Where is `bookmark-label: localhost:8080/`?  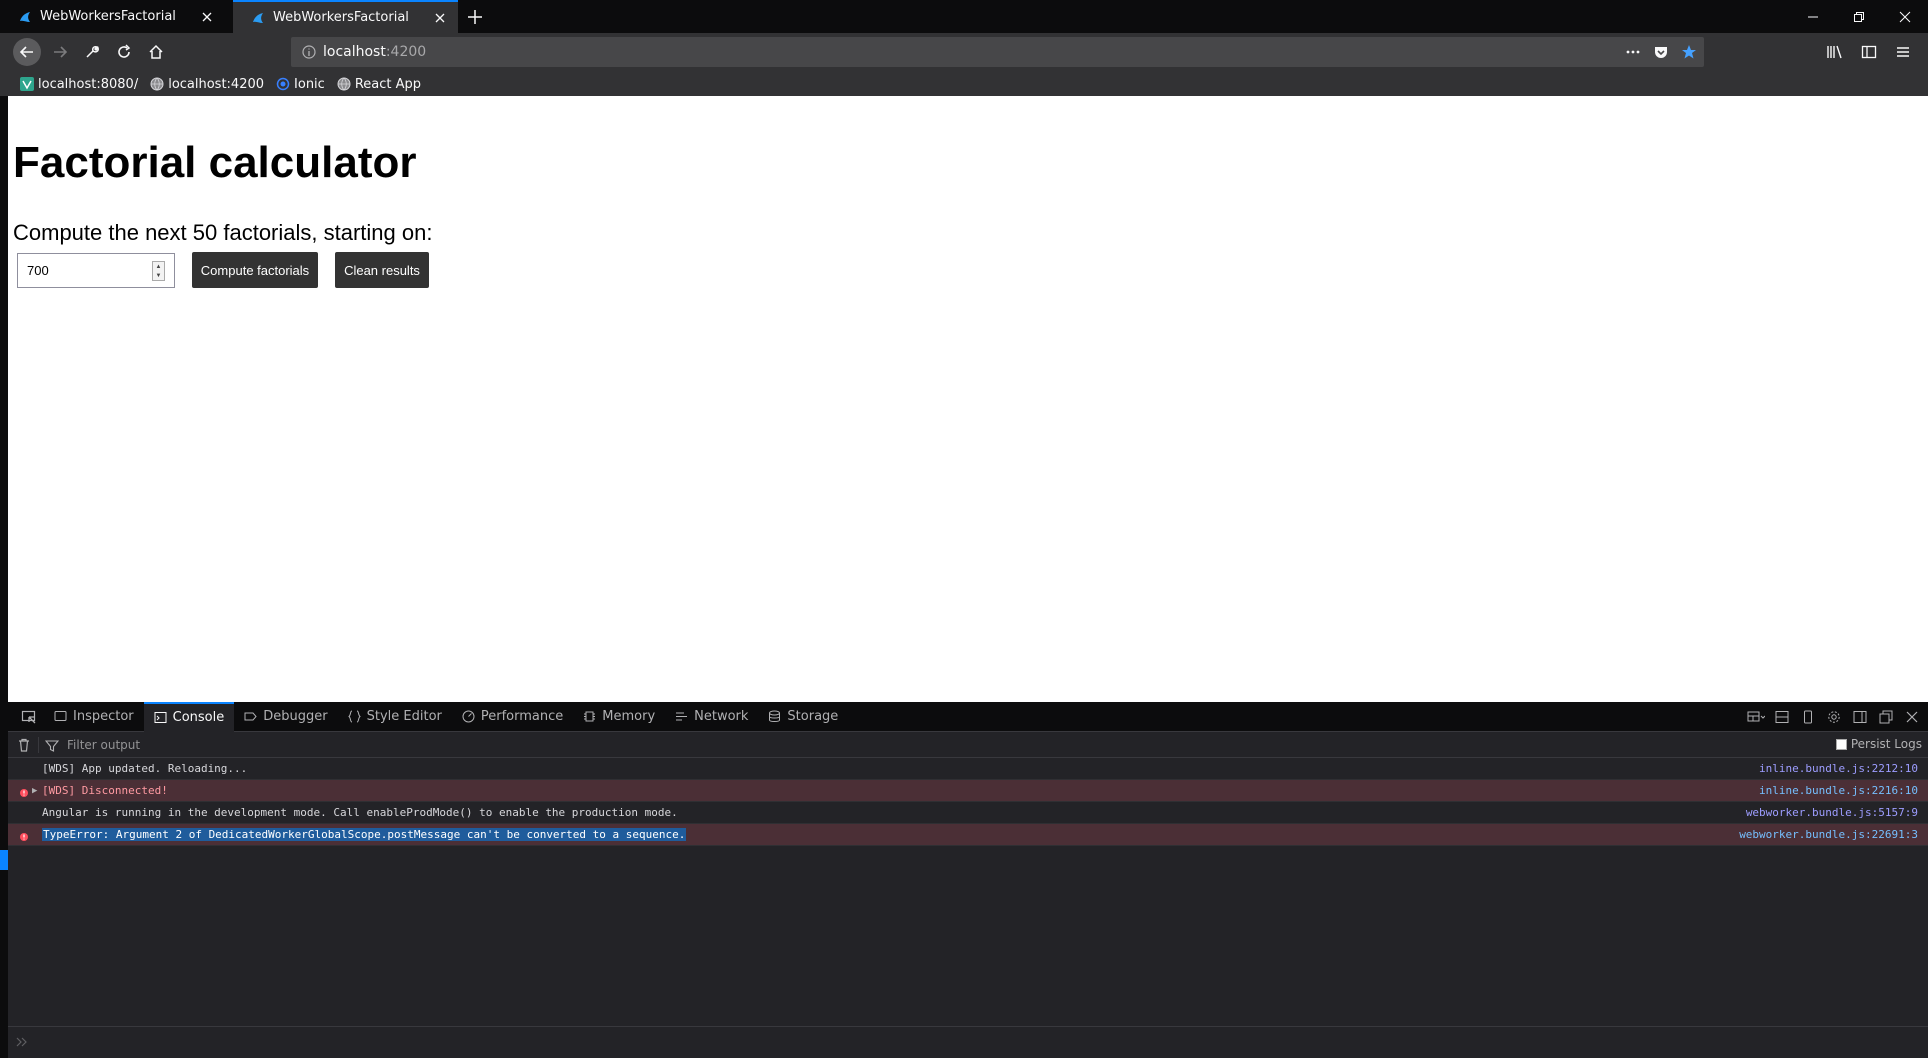 bookmark-label: localhost:8080/ is located at coordinates (88, 84).